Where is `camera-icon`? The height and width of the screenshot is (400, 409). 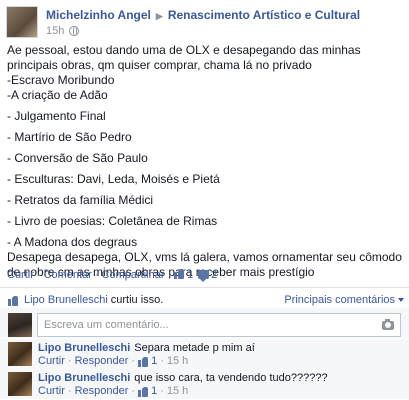
camera-icon is located at coordinates (388, 324).